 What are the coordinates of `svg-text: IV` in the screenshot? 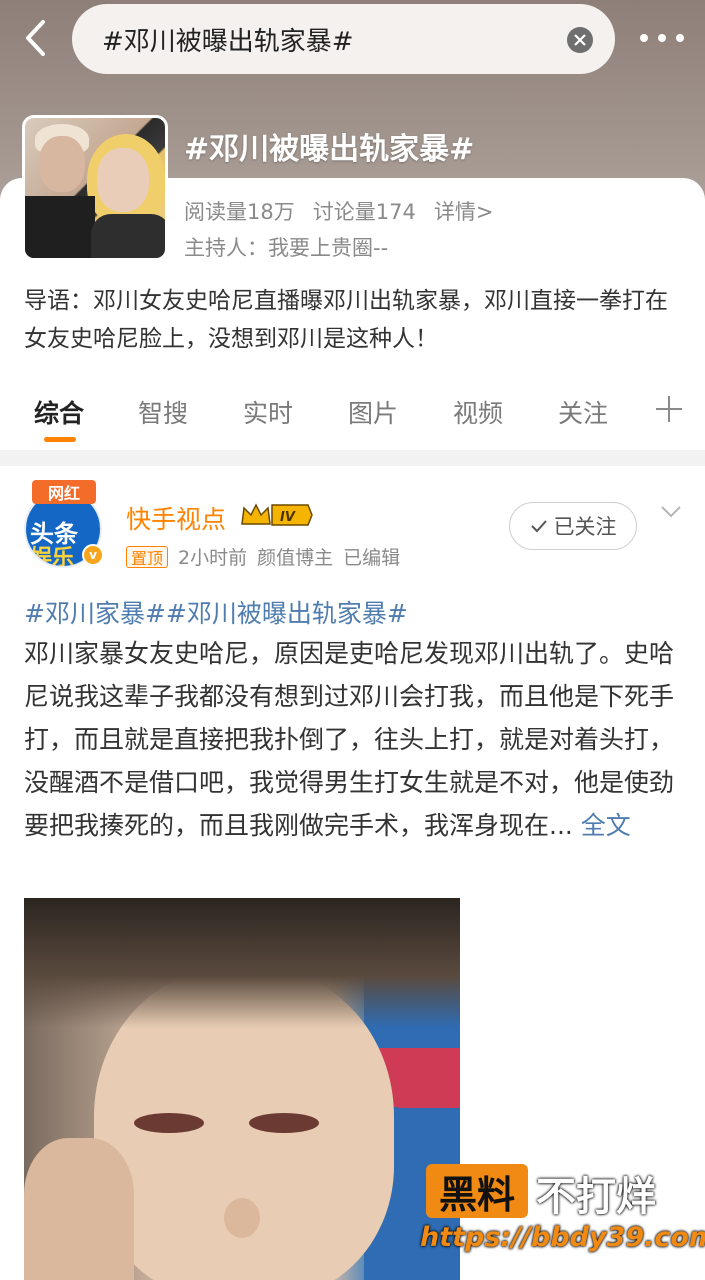 It's located at (288, 517).